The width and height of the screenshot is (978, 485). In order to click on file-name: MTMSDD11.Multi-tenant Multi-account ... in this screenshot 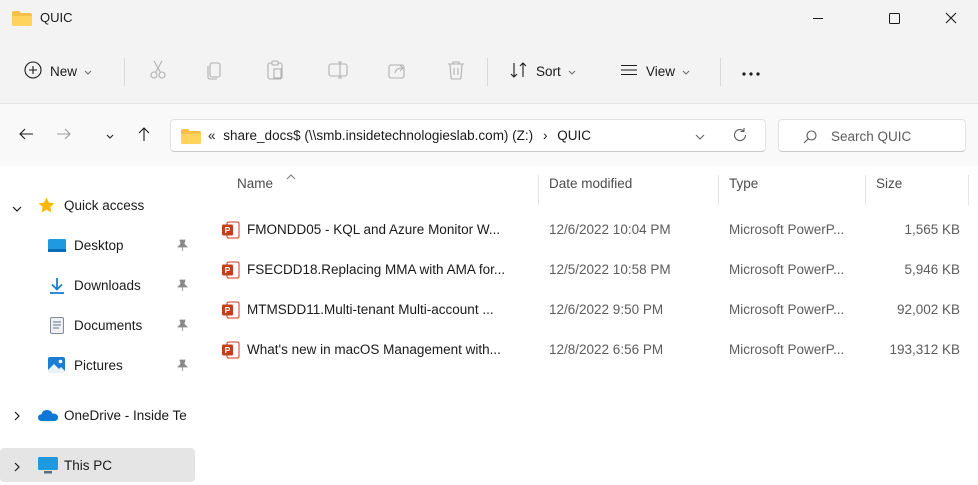, I will do `click(370, 309)`.